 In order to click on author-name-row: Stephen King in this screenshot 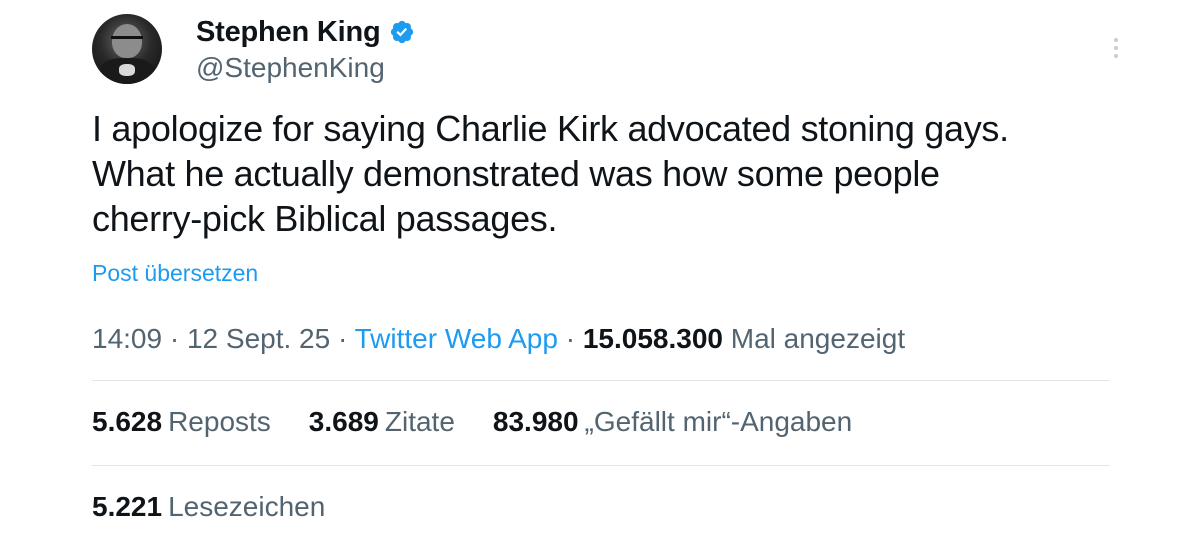, I will do `click(305, 32)`.